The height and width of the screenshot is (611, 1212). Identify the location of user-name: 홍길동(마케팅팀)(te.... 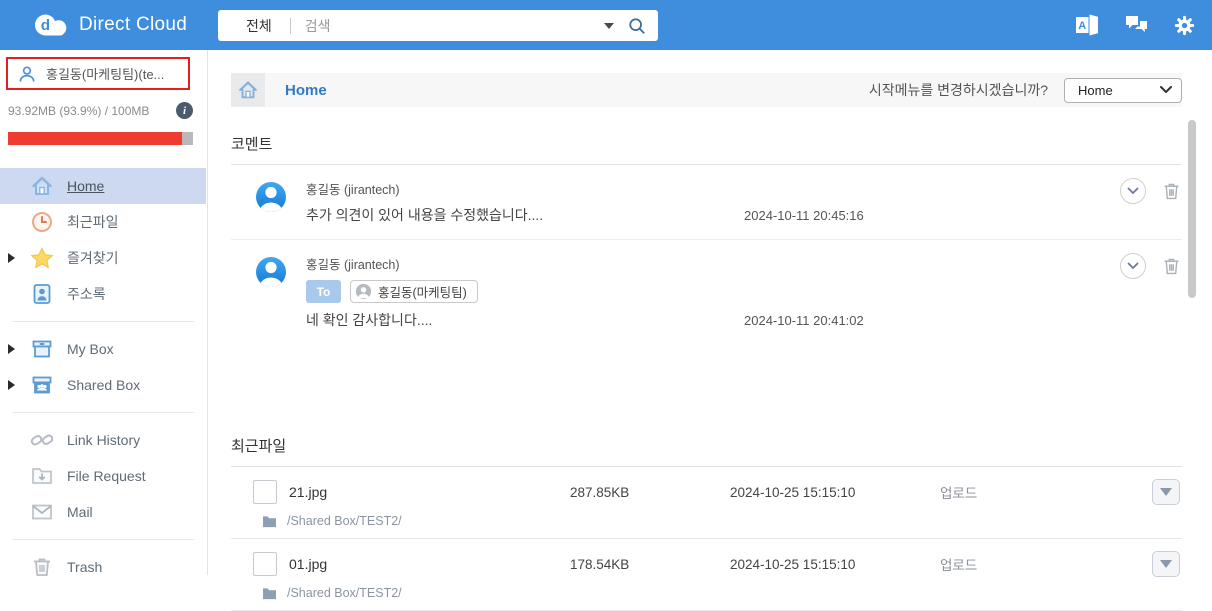
(105, 74).